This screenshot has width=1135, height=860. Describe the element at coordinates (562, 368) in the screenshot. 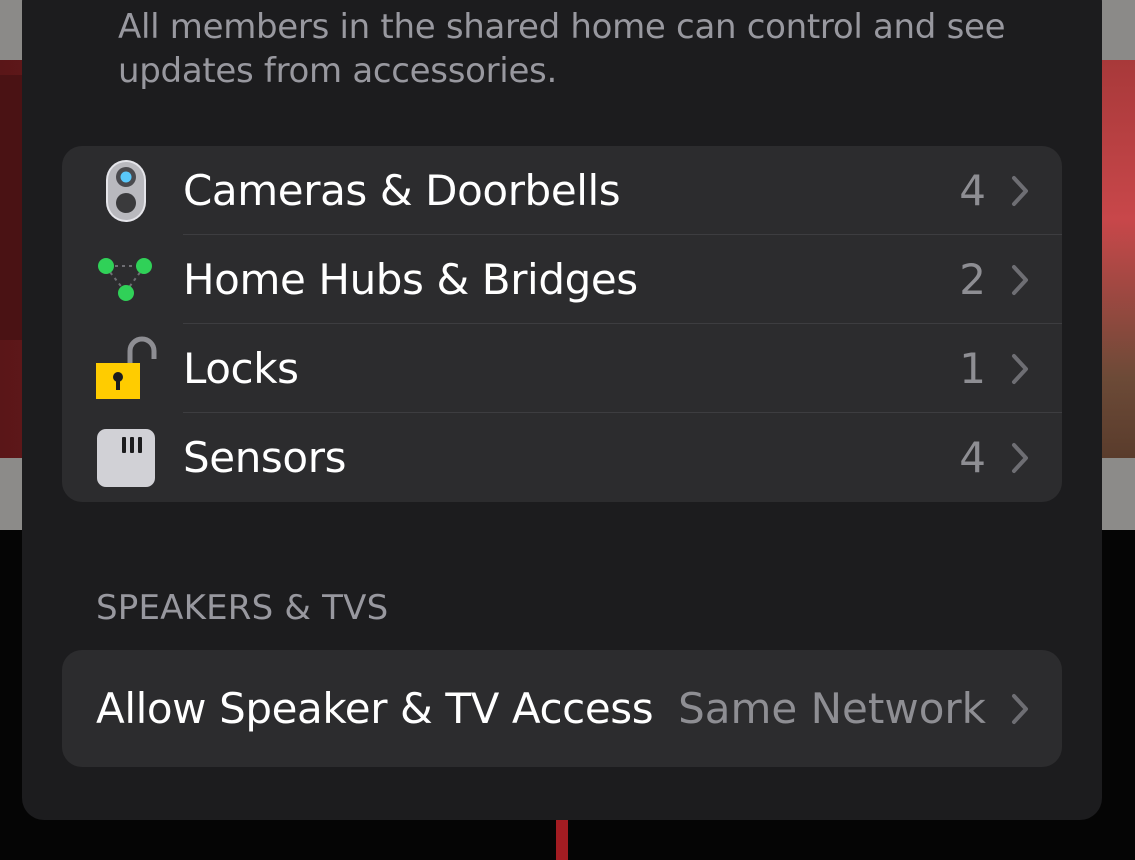

I see `accessory-row-locks: Locks 1` at that location.